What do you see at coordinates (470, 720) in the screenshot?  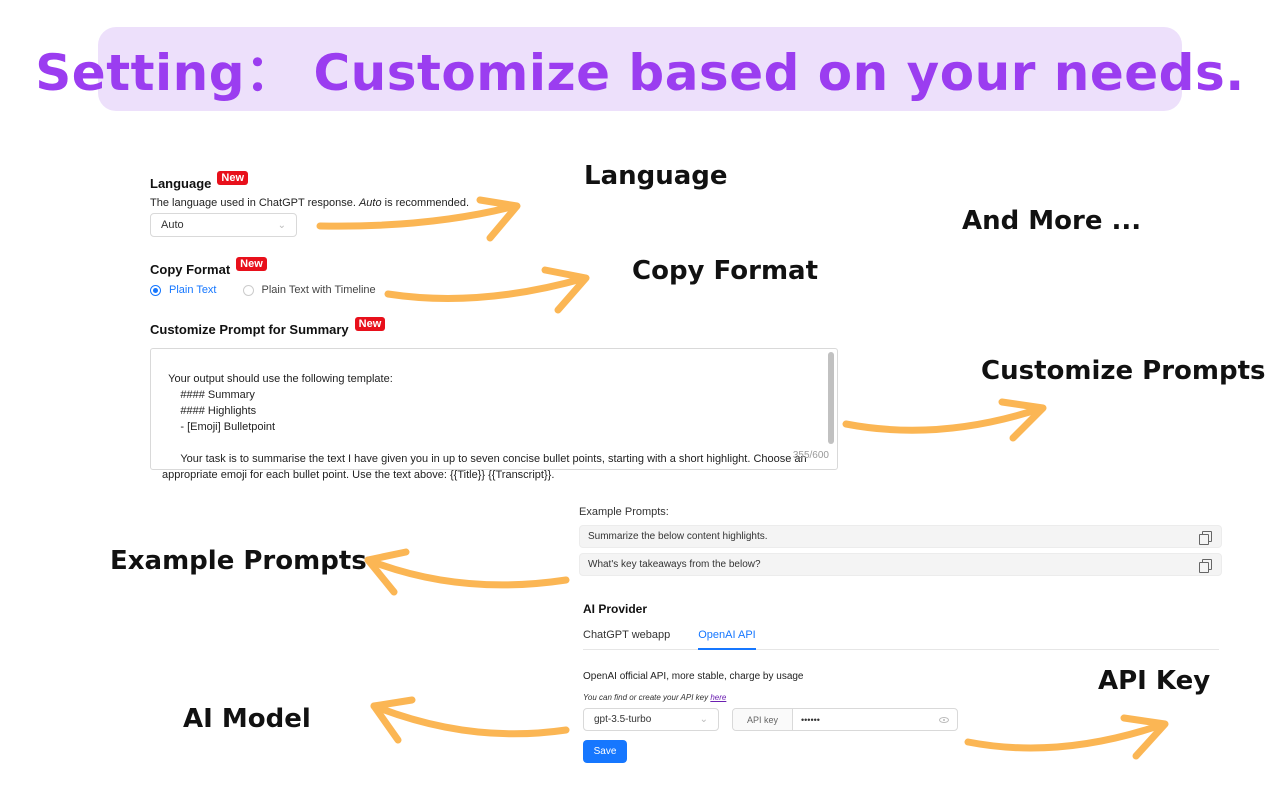 I see `arrow-ai-model` at bounding box center [470, 720].